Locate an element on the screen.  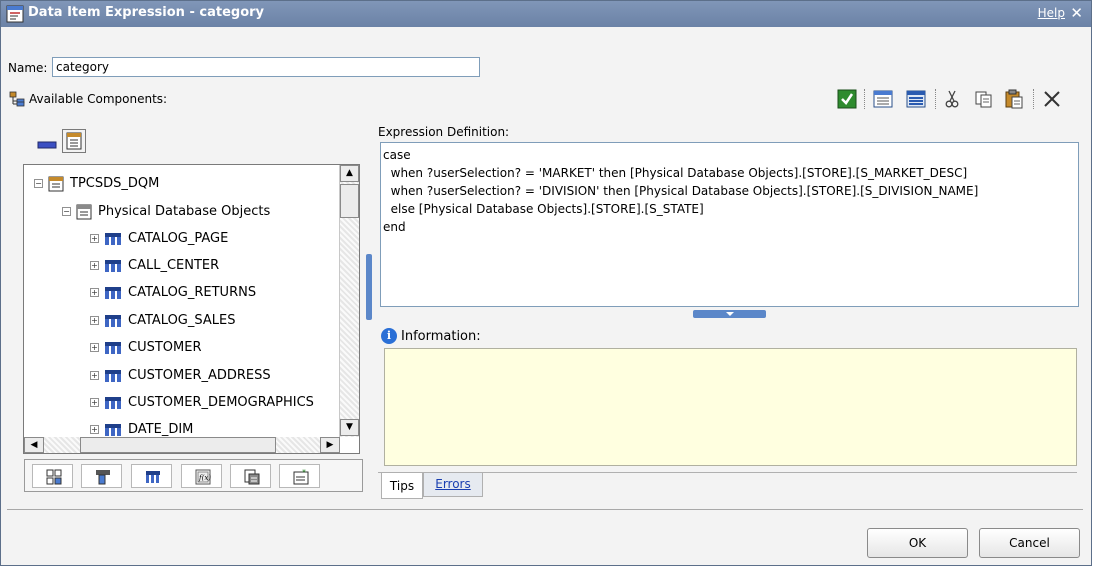
title-bar: Data Item Expression - category Help ✕ is located at coordinates (546, 14).